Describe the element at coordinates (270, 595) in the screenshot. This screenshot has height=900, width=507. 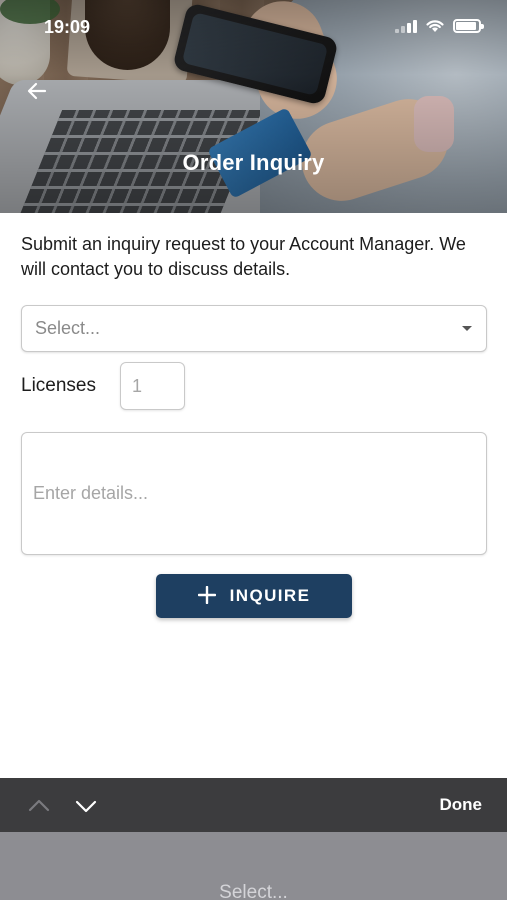
I see `inquire-button-label: INQUIRE` at that location.